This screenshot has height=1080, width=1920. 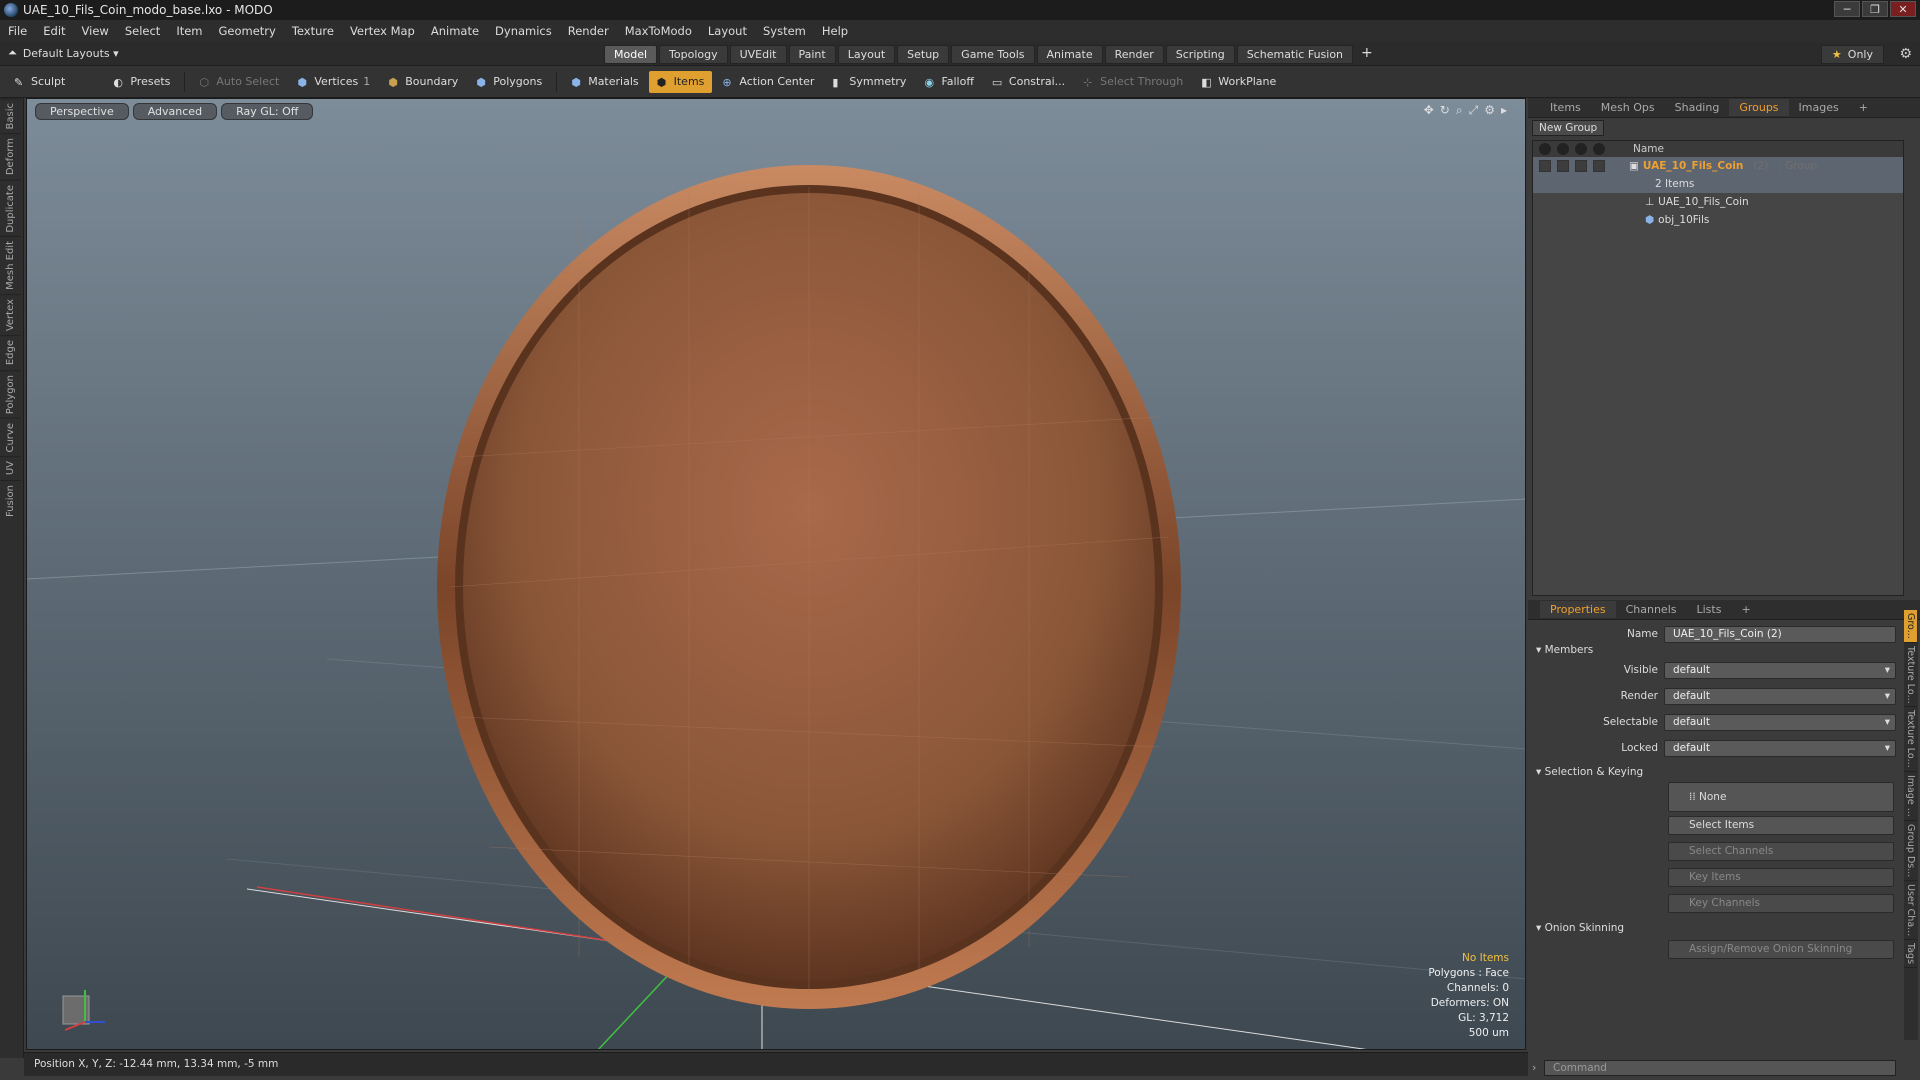 What do you see at coordinates (10, 500) in the screenshot?
I see `strip-tab-fusion: Fusion` at bounding box center [10, 500].